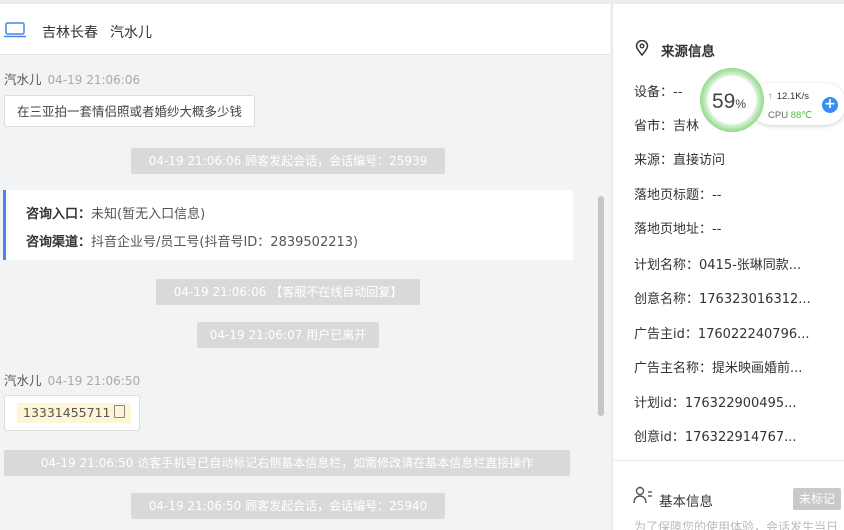 This screenshot has width=844, height=530. I want to click on status-badge: 未标记, so click(817, 499).